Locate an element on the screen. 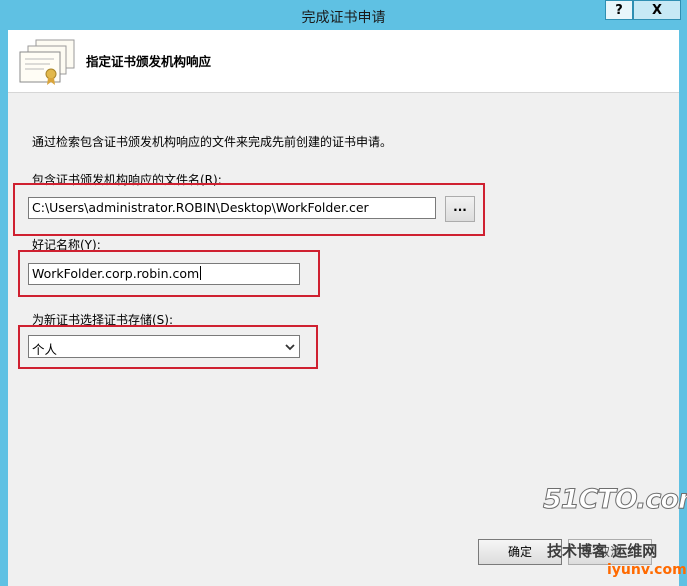  window-title: 完成证书申请 is located at coordinates (343, 18).